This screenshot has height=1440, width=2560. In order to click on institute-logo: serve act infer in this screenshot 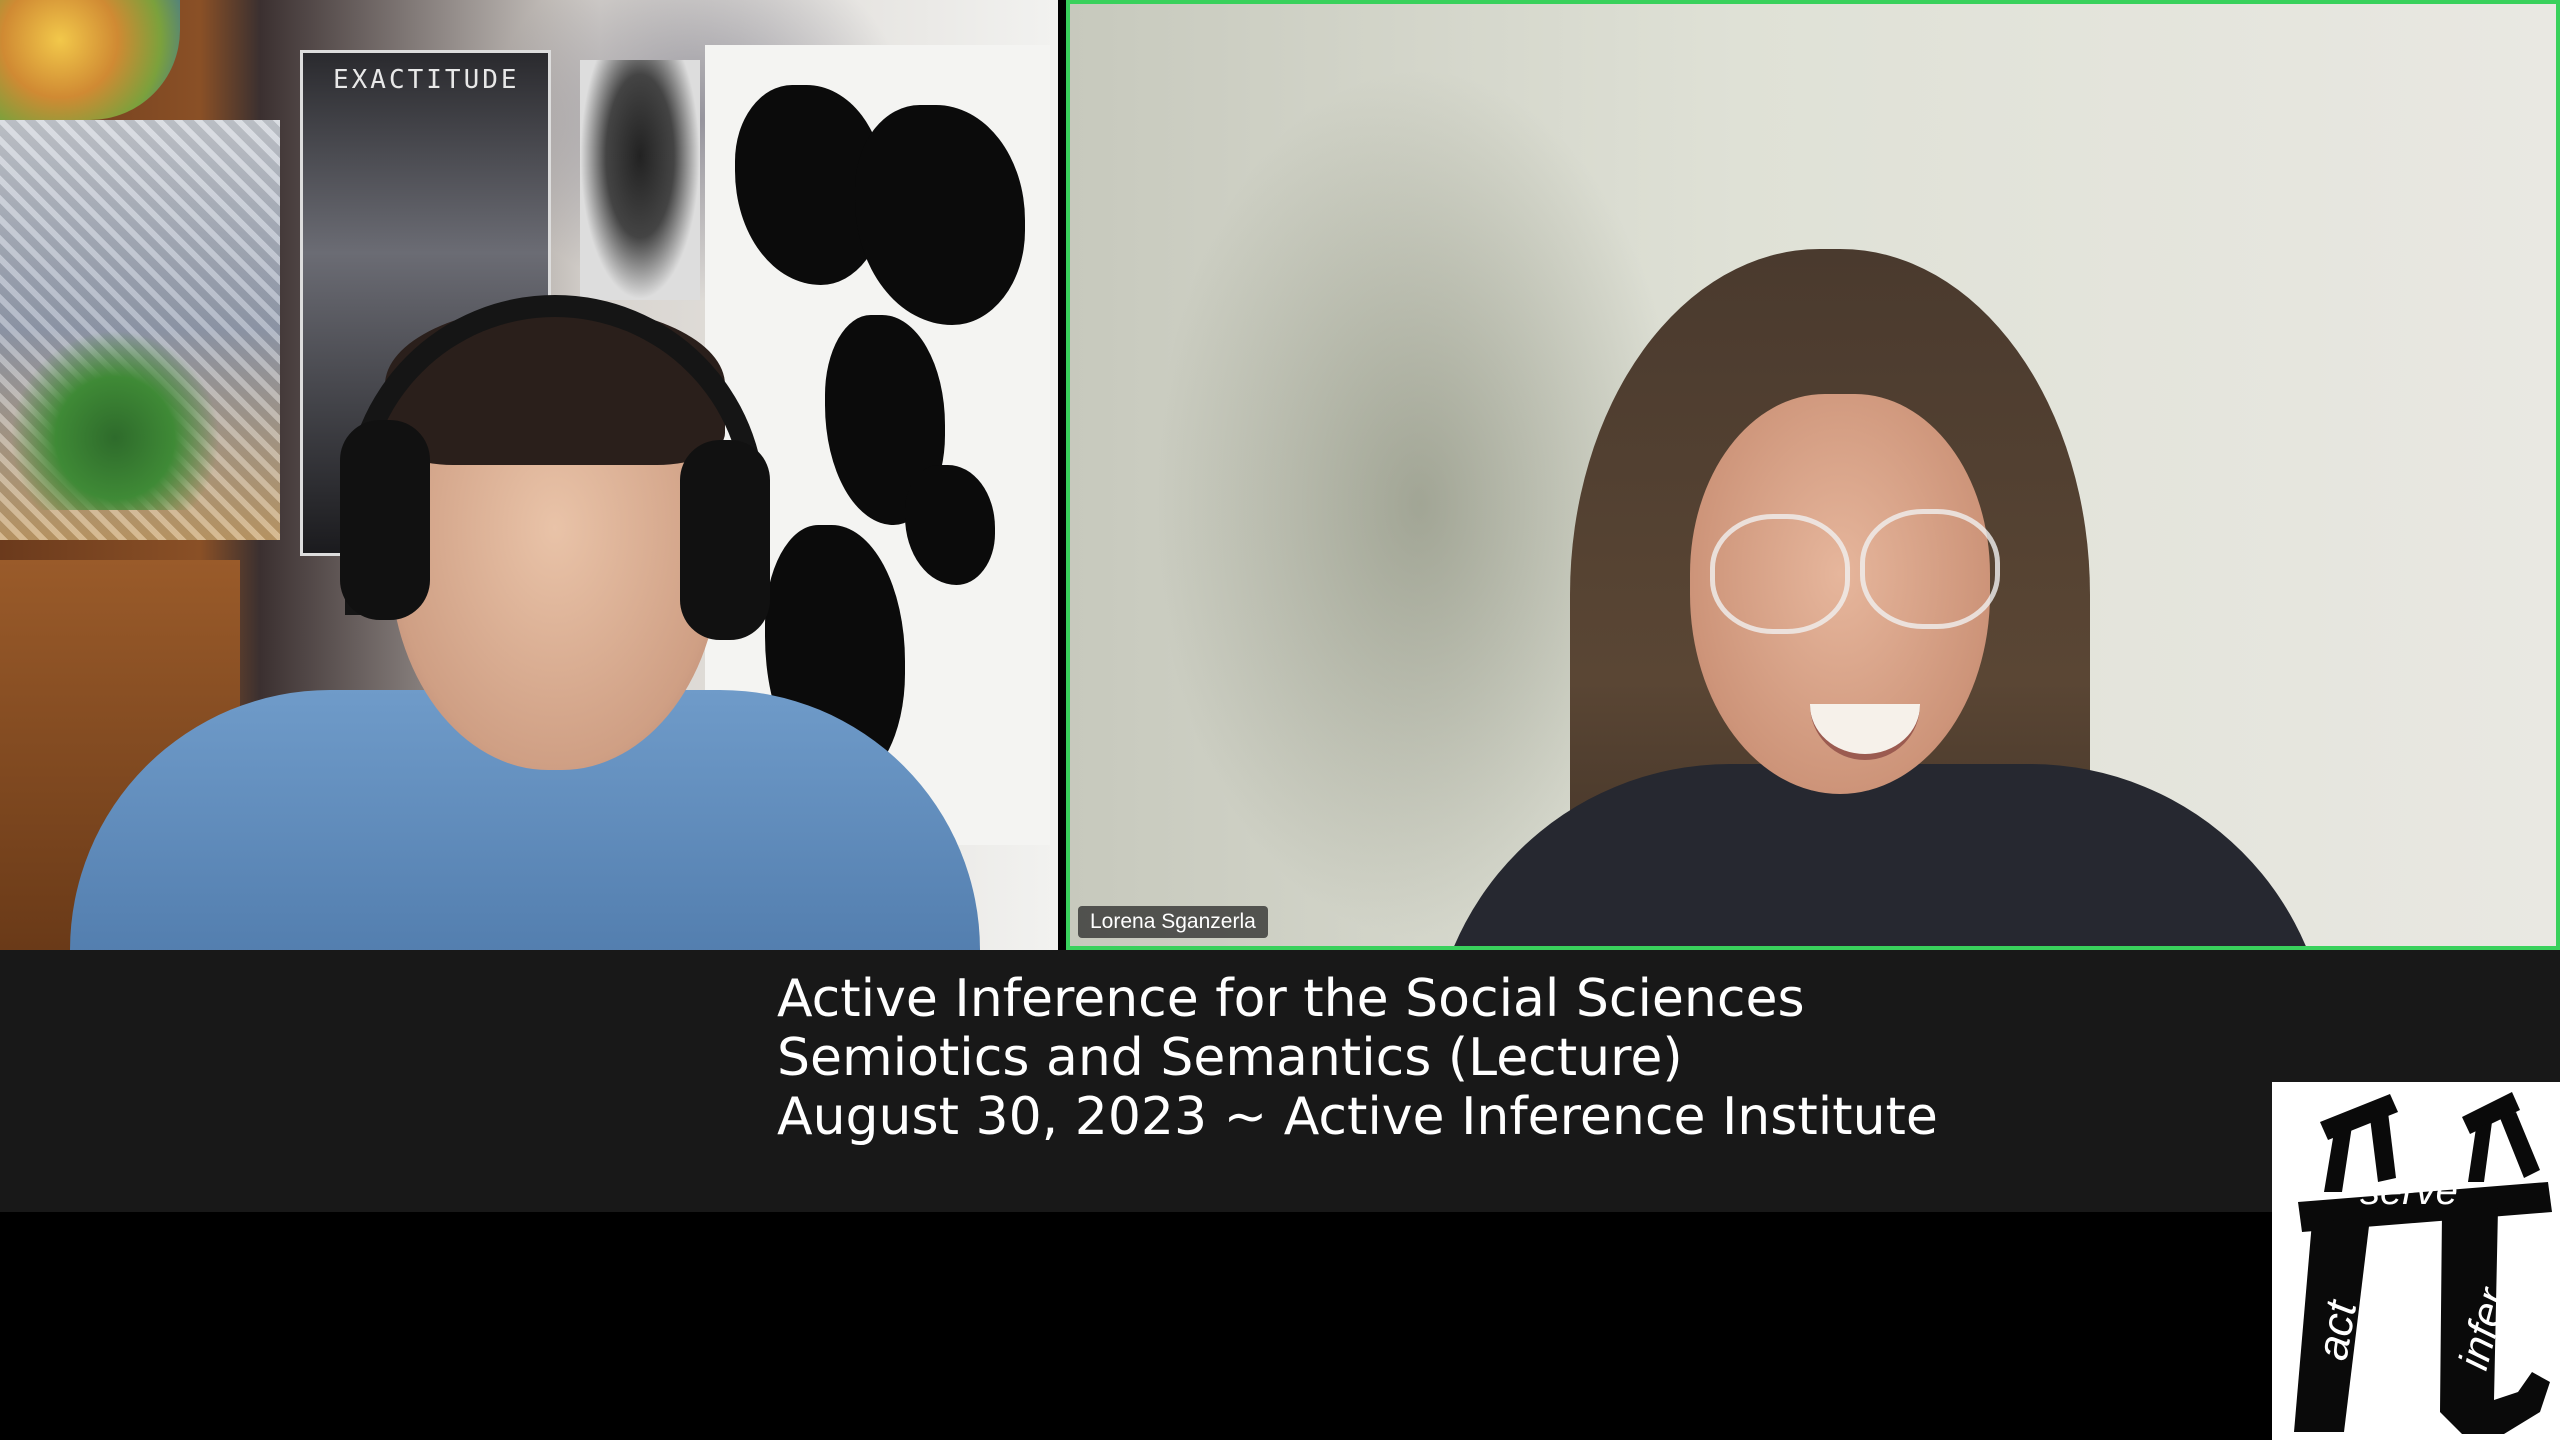, I will do `click(2416, 1261)`.